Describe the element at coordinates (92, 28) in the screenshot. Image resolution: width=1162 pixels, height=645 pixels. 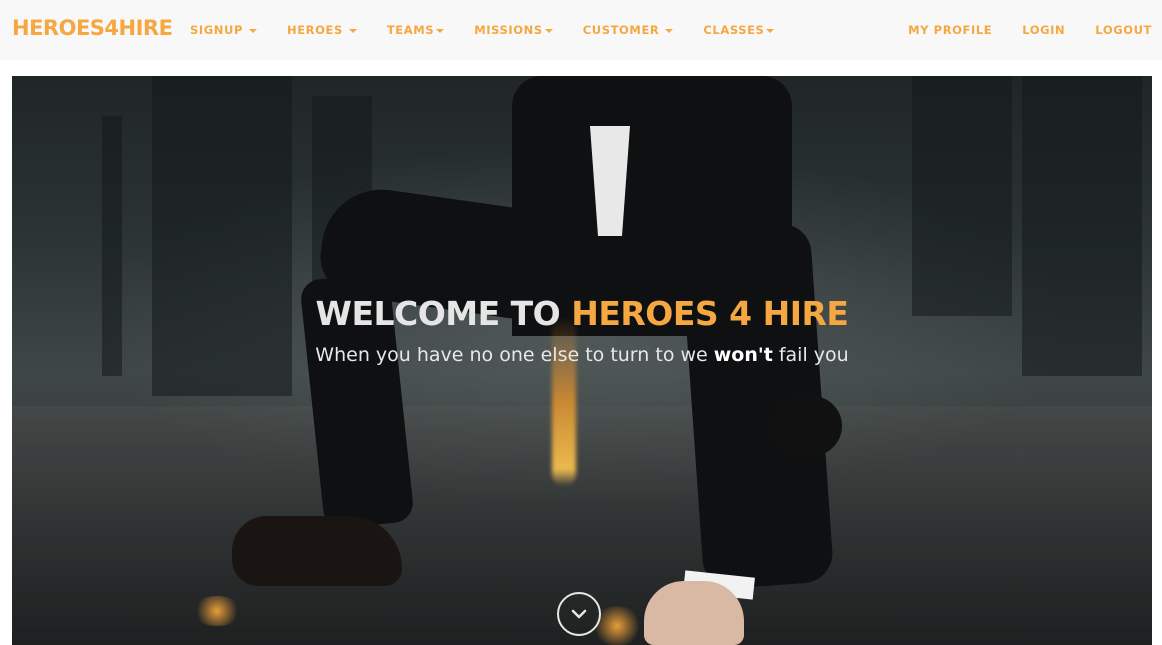
I see `brand-logo: HEROES4HIRE` at that location.